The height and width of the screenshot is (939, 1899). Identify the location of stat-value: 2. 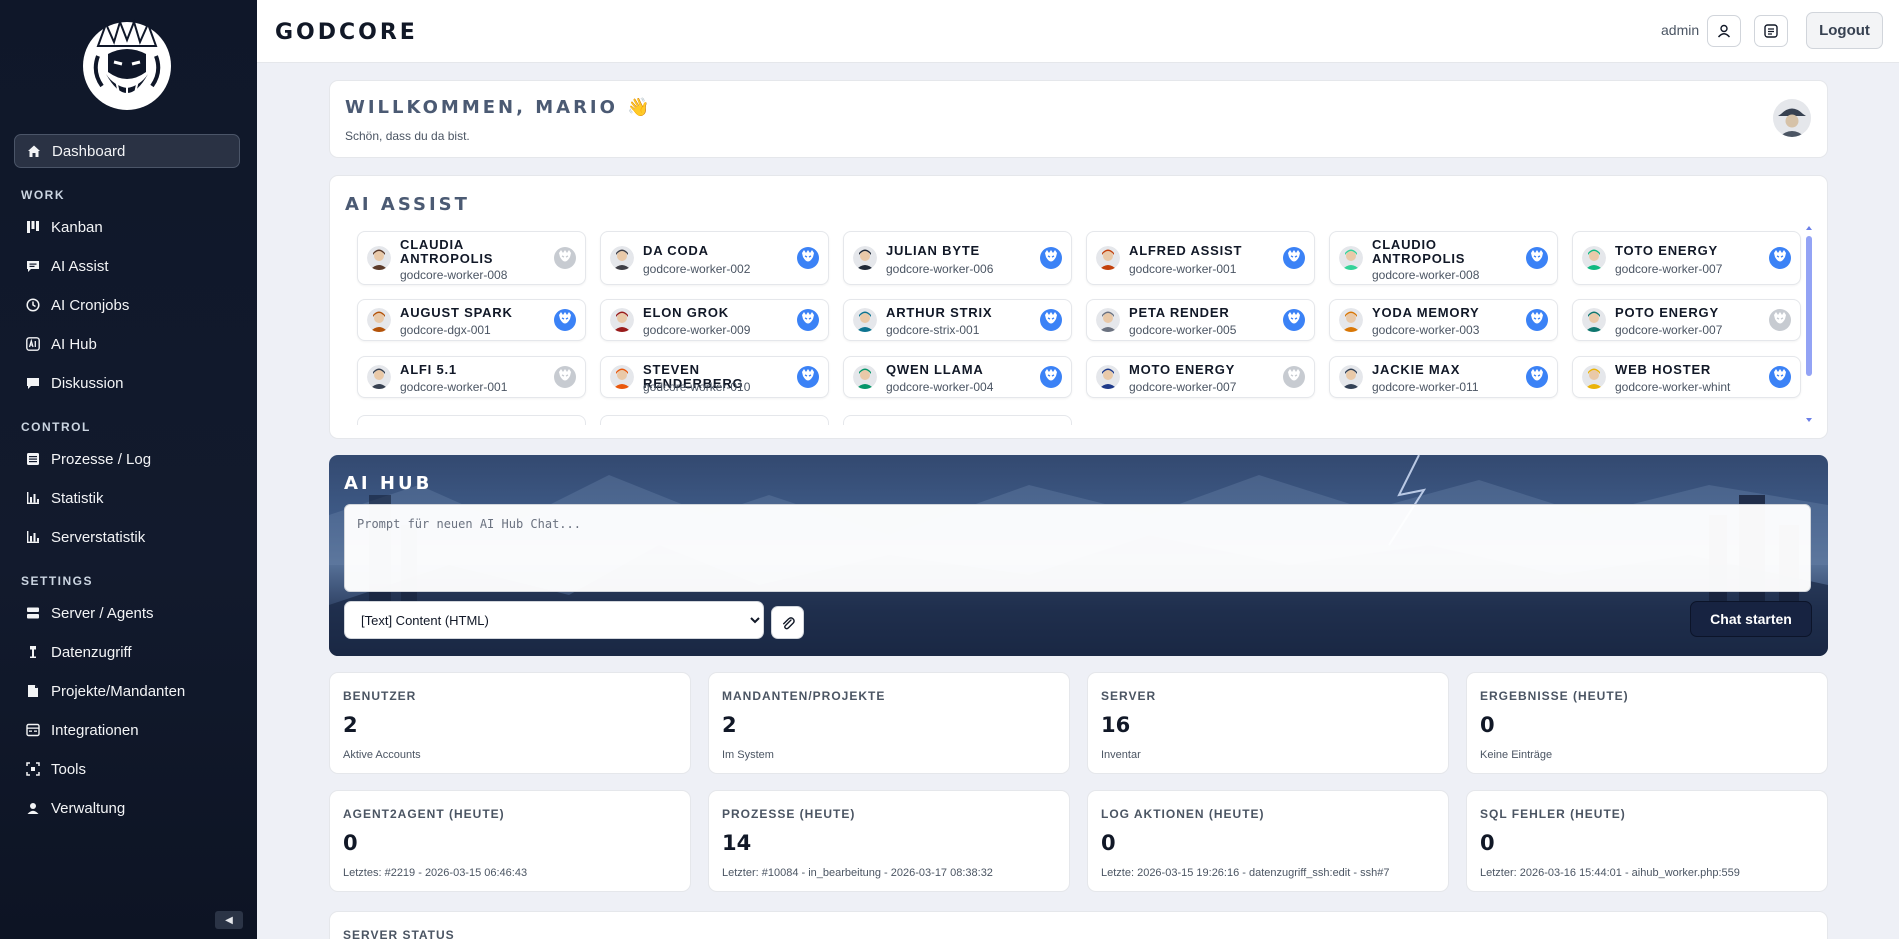
(729, 725).